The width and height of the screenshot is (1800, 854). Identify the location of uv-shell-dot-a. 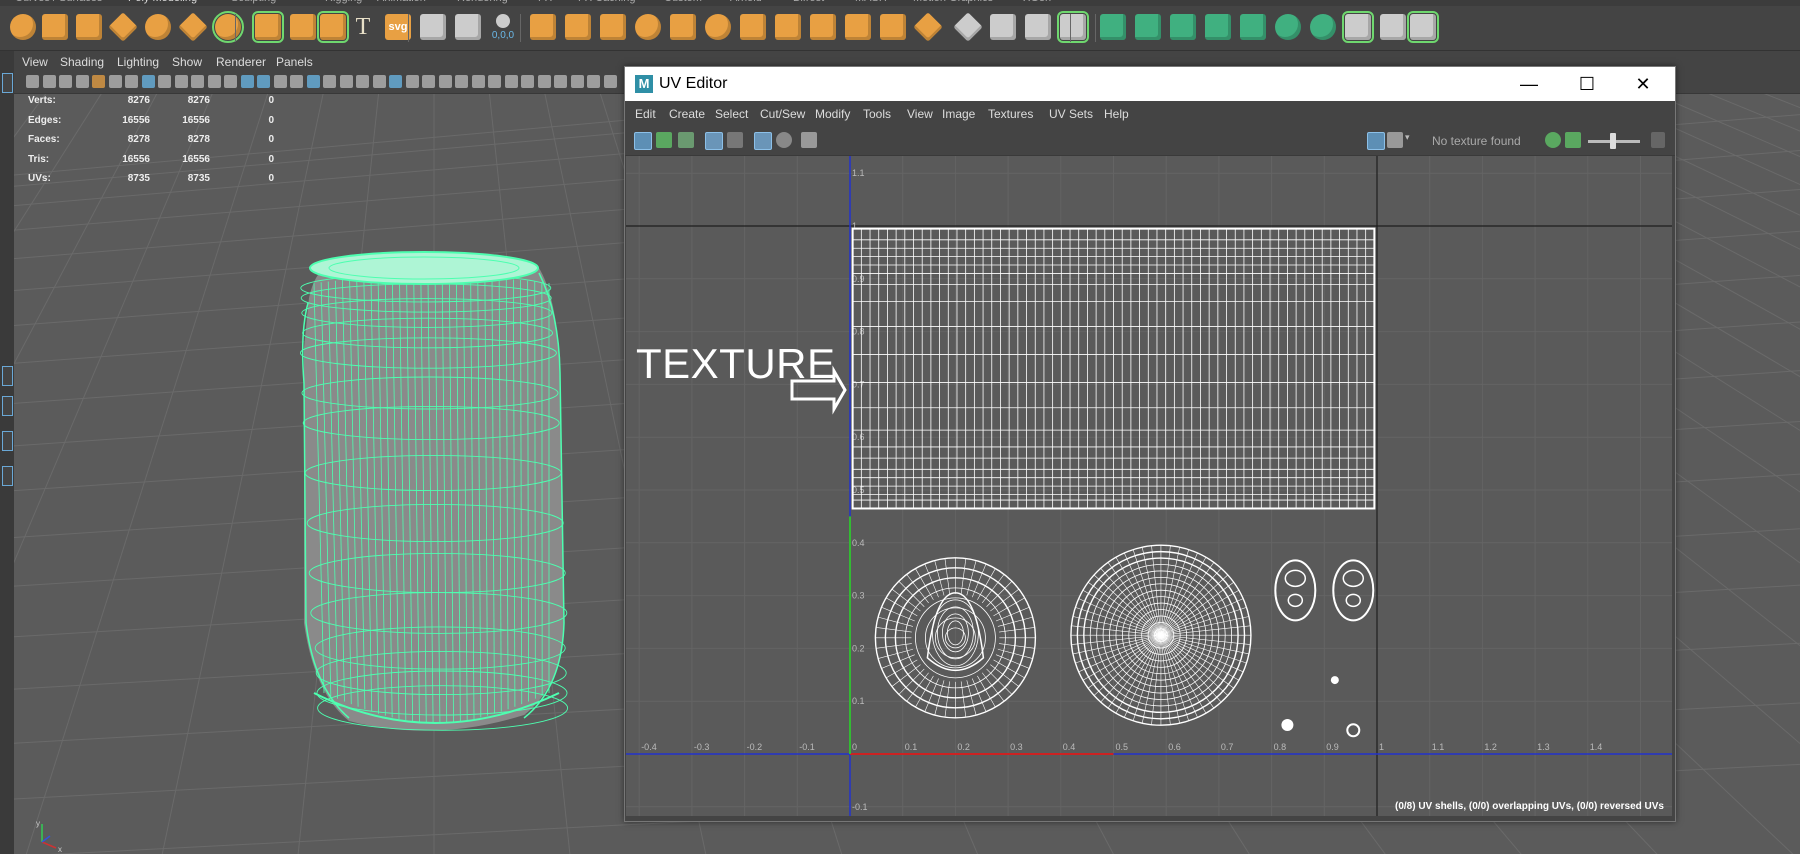
(1334, 680).